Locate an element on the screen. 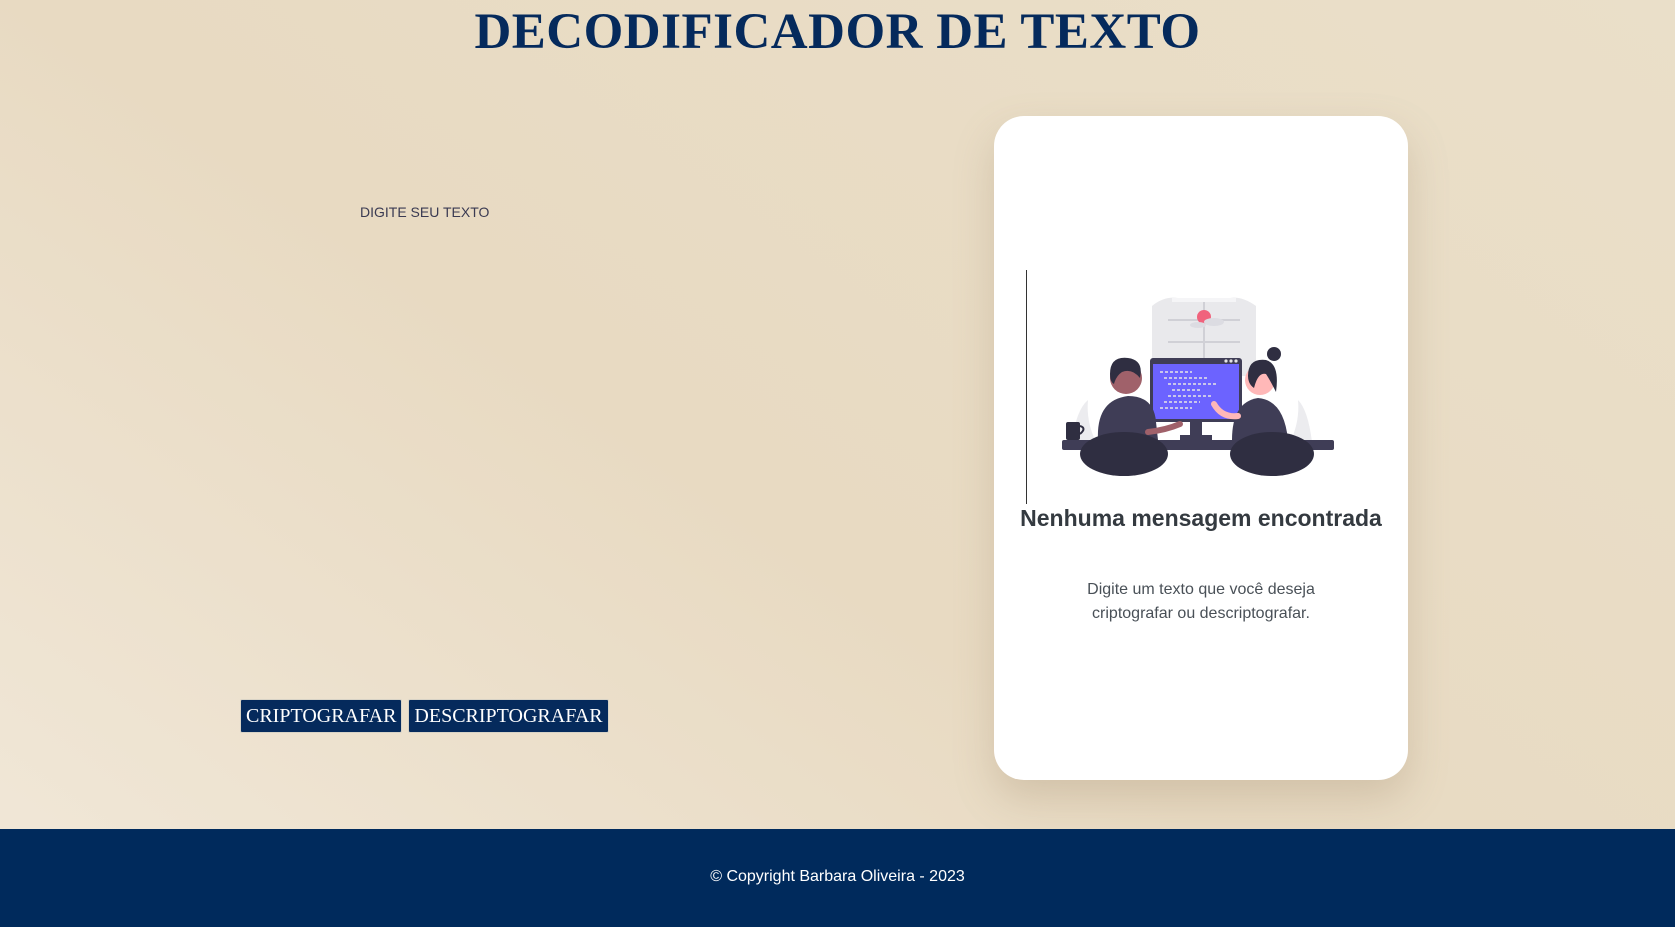 The height and width of the screenshot is (927, 1675). page-title: DECODIFICADOR DE TEXTO is located at coordinates (837, 32).